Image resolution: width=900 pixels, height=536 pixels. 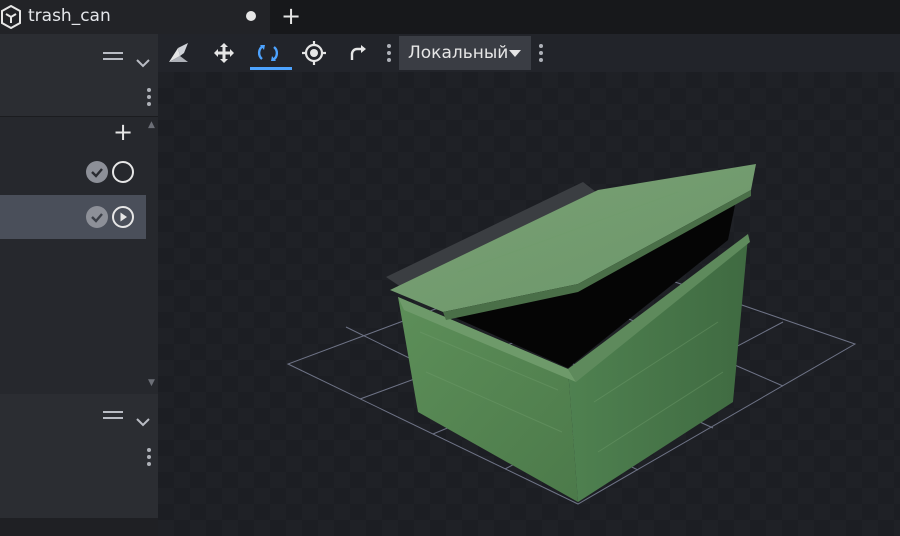 I want to click on target-icon, so click(x=314, y=53).